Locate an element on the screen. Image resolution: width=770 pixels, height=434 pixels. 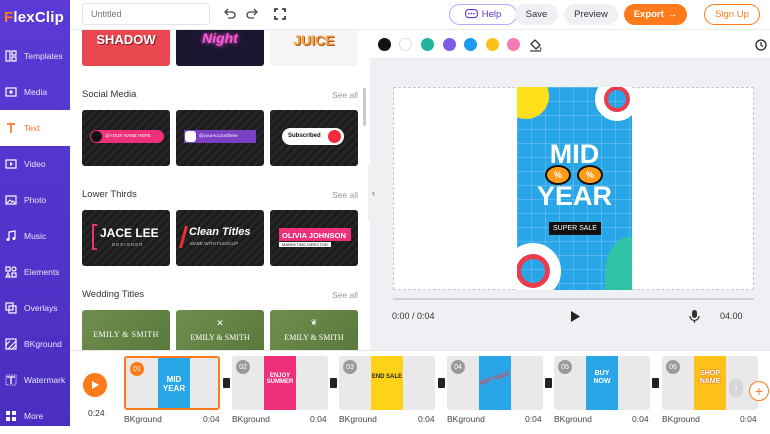
shadow-text-template: SHADOW is located at coordinates (126, 48).